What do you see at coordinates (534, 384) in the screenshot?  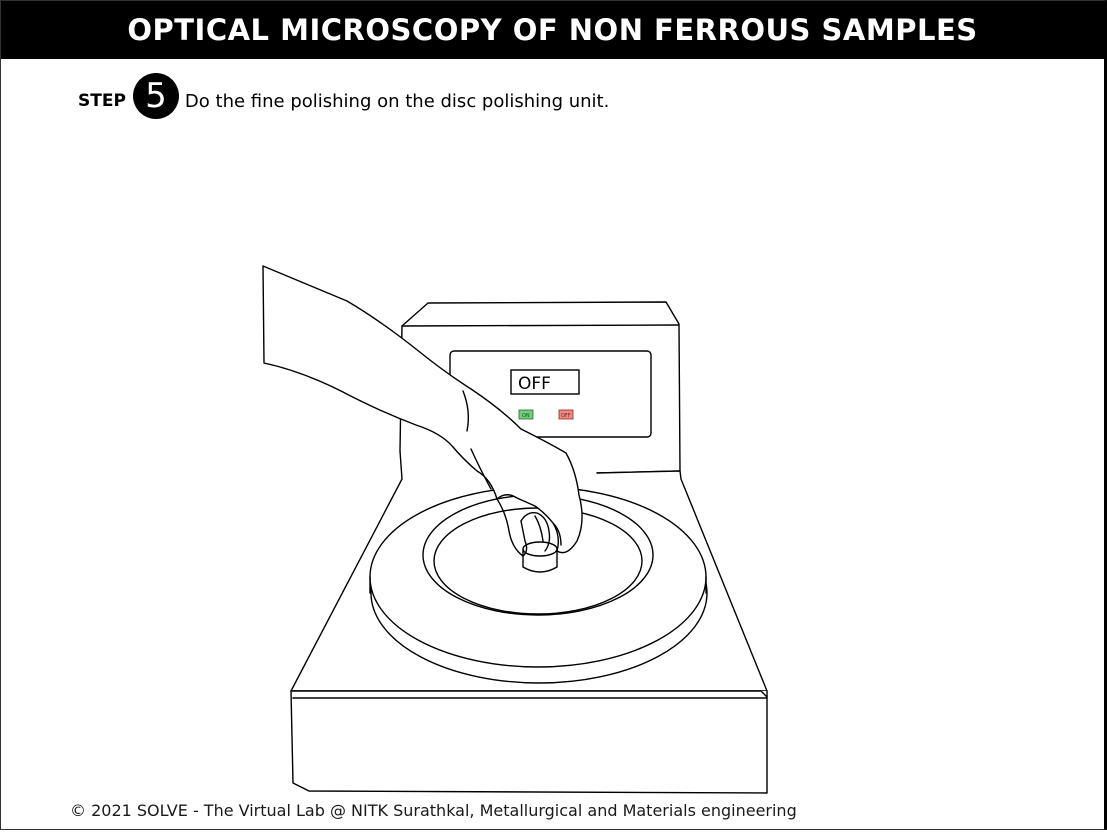 I see `status-display-text: OFF` at bounding box center [534, 384].